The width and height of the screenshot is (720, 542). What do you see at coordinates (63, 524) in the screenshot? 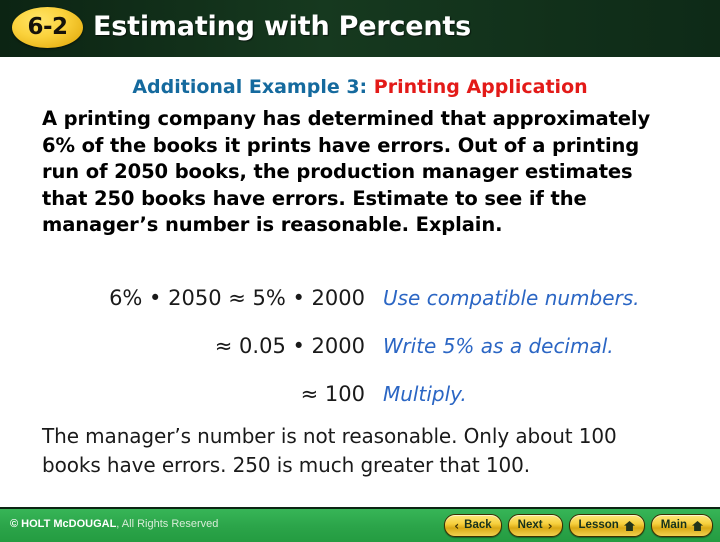
I see `copyright-publisher: © HOLT McDOUGAL` at bounding box center [63, 524].